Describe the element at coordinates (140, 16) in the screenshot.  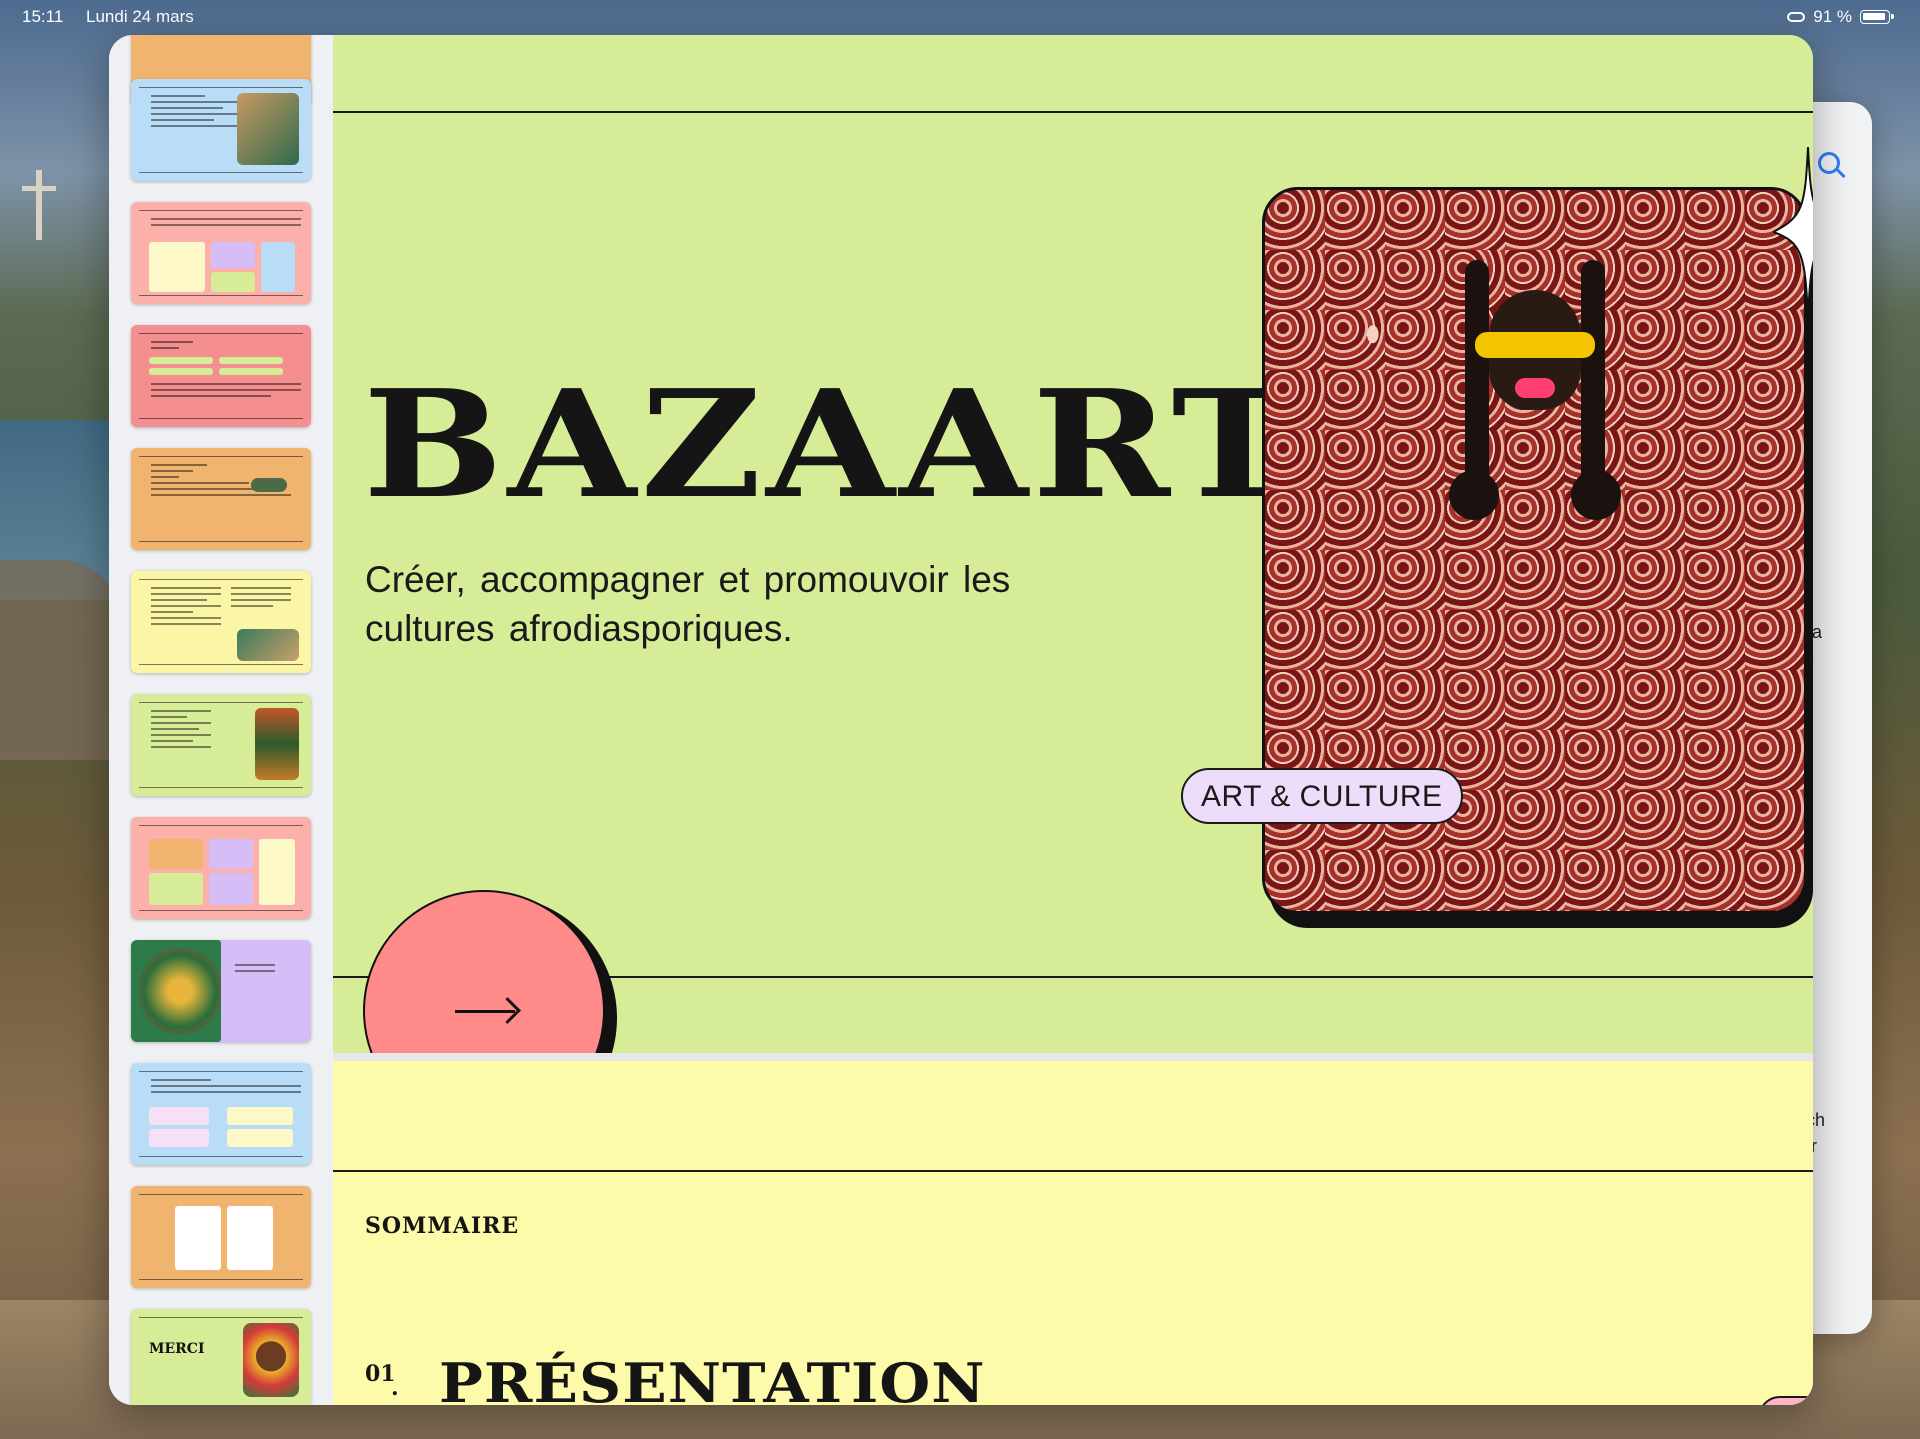
I see `status-date: Lundi 24 mars` at that location.